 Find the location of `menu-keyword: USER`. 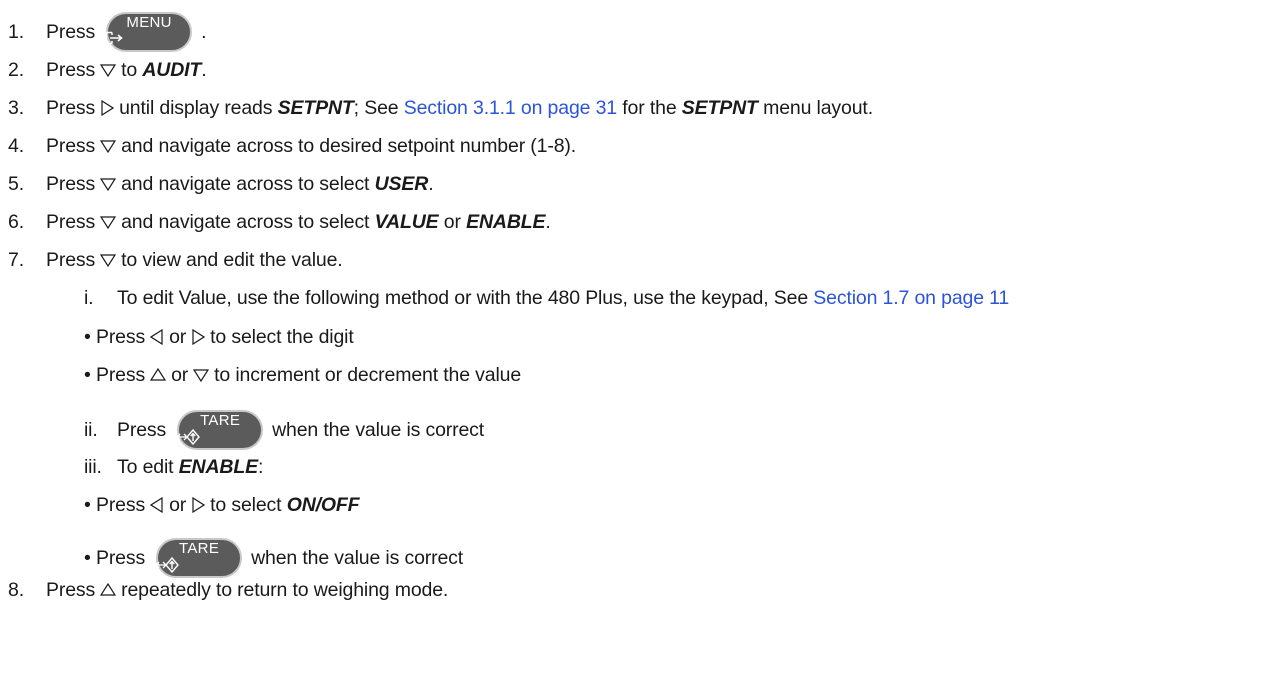

menu-keyword: USER is located at coordinates (401, 184).